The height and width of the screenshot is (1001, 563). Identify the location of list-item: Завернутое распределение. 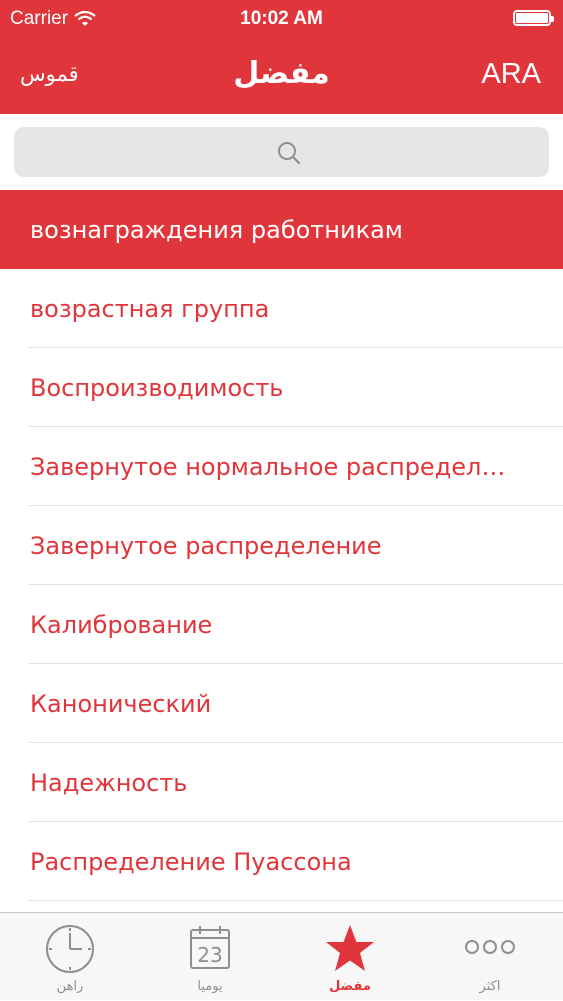
(281, 545).